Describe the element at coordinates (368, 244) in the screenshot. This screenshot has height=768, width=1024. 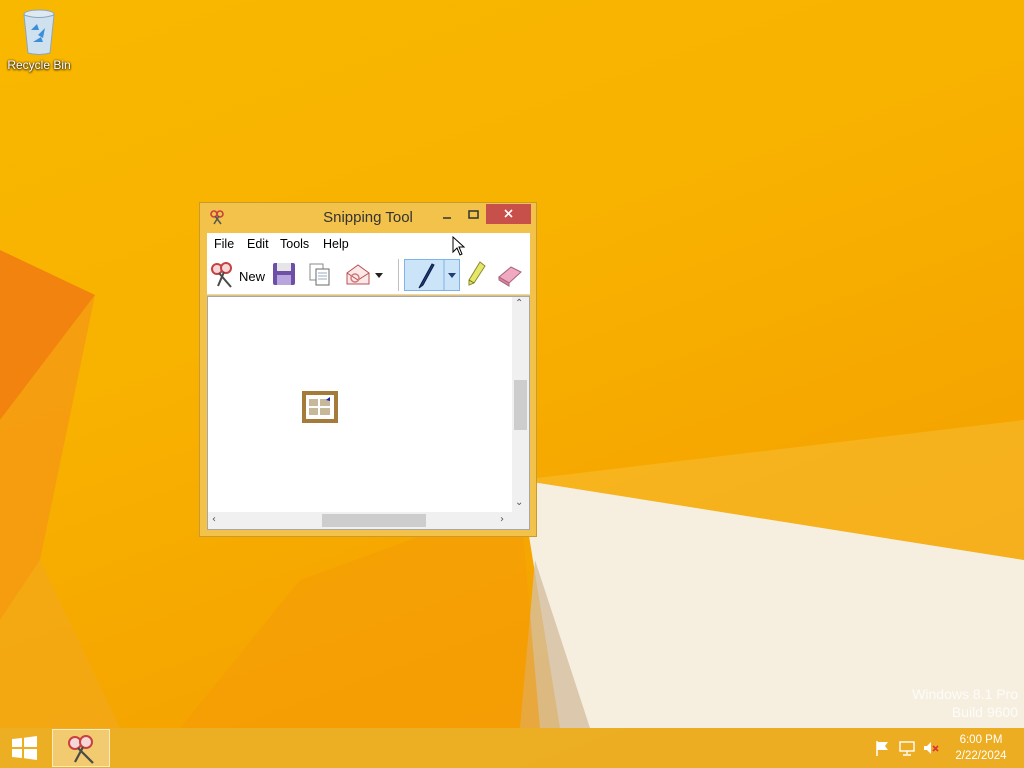
I see `menu-bar: File Edit Tools Help` at that location.